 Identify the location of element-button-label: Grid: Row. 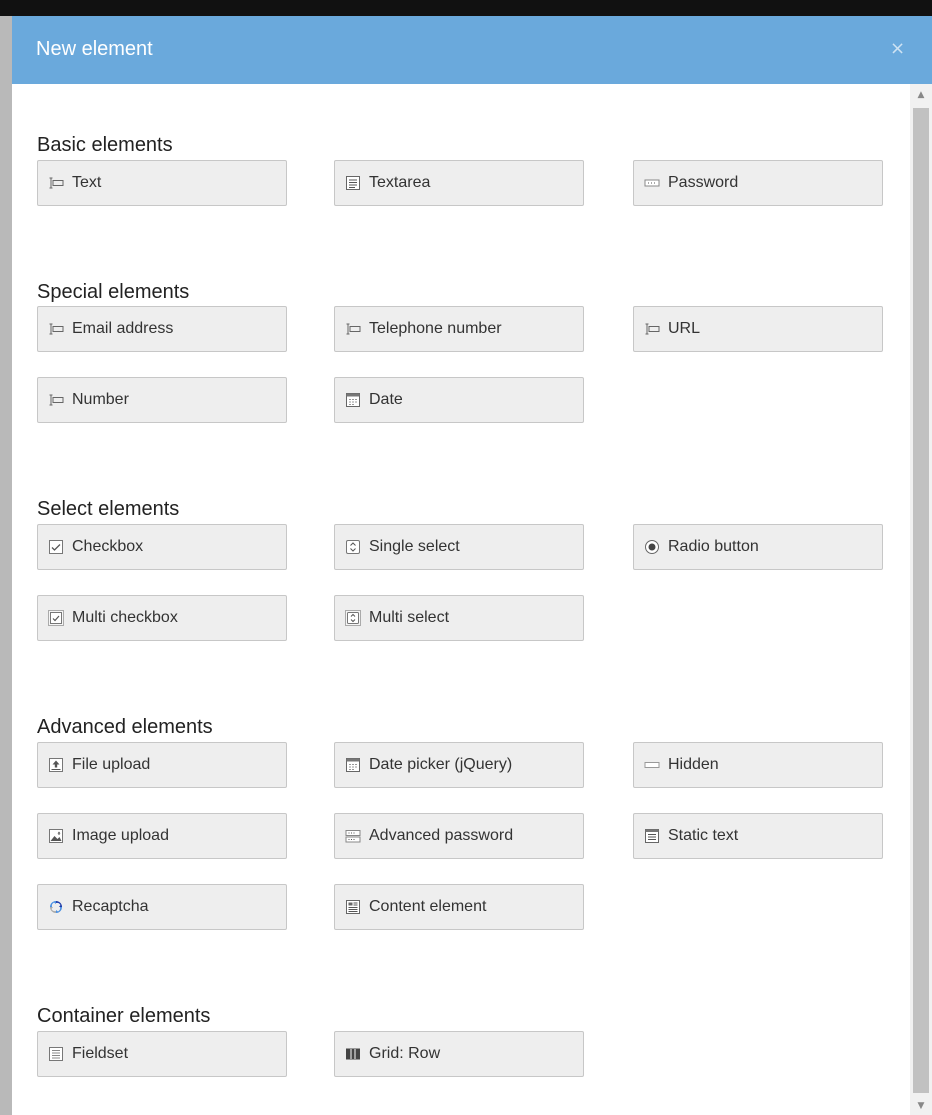
(405, 1053).